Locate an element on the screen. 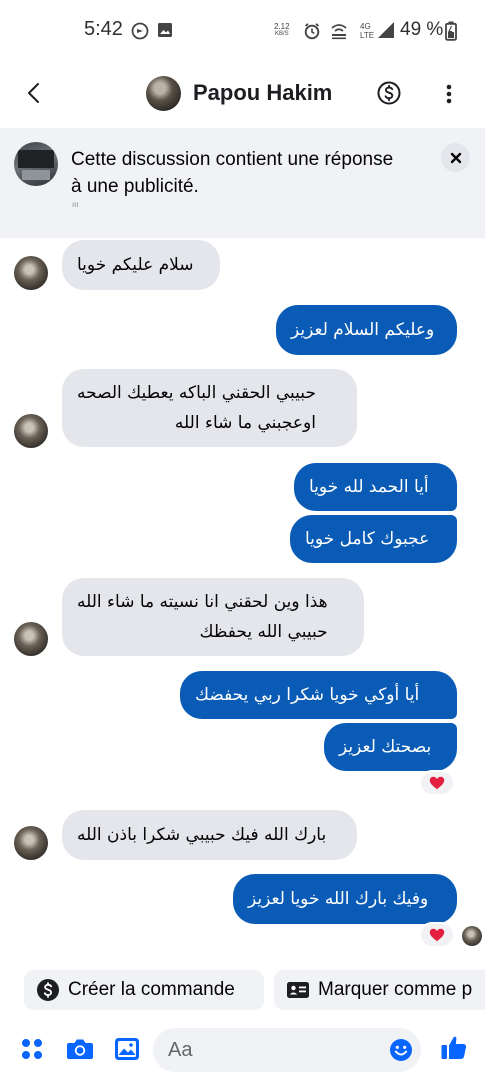 The width and height of the screenshot is (485, 1080). message-bubble-sent: وعليكم السلام لعزيز is located at coordinates (366, 330).